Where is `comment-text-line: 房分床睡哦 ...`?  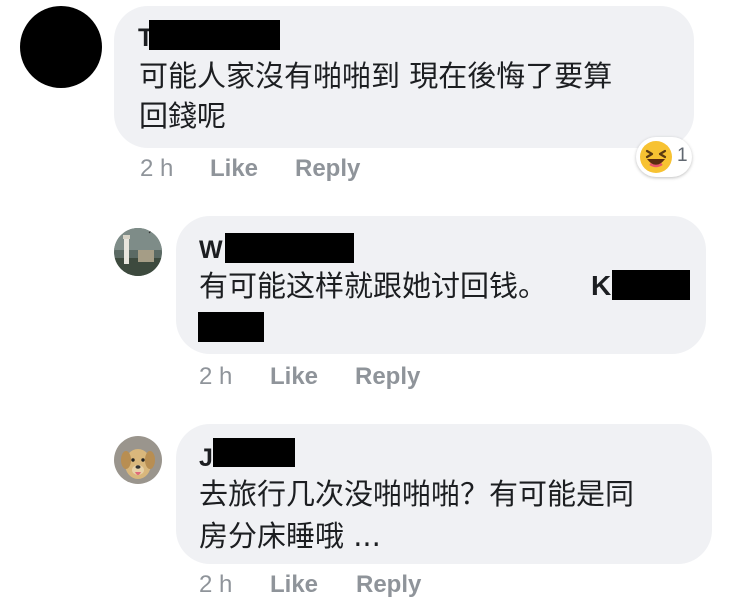
comment-text-line: 房分床睡哦 ... is located at coordinates (290, 536).